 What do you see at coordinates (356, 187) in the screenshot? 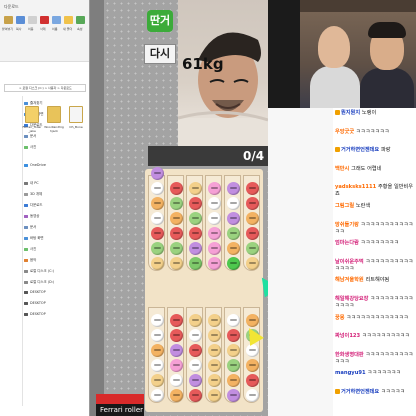
I see `chat-username: yadsksks1111` at bounding box center [356, 187].